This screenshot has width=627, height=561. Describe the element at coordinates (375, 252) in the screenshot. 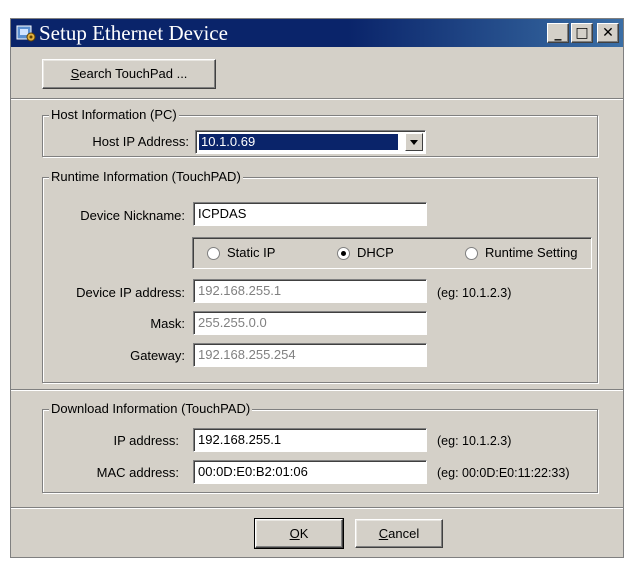

I see `dhcp-label: DHCP` at that location.